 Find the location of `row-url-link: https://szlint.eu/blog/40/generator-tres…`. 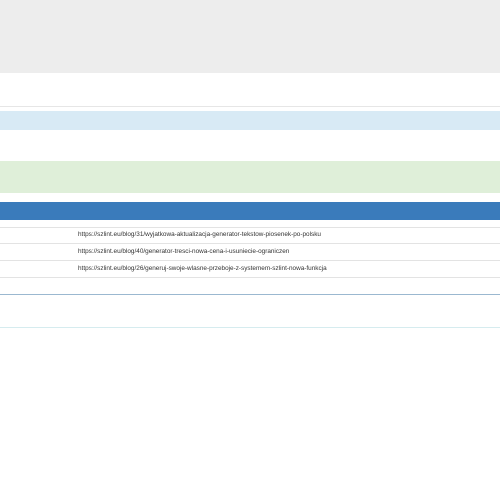

row-url-link: https://szlint.eu/blog/40/generator-tres… is located at coordinates (183, 251).